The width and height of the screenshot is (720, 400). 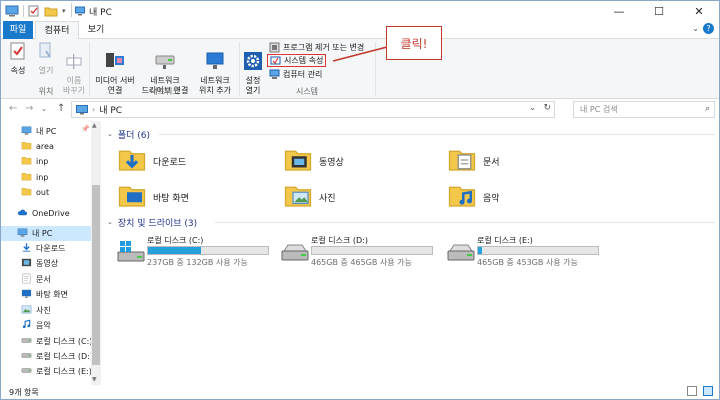 What do you see at coordinates (309, 197) in the screenshot?
I see `folder-item: 사진` at bounding box center [309, 197].